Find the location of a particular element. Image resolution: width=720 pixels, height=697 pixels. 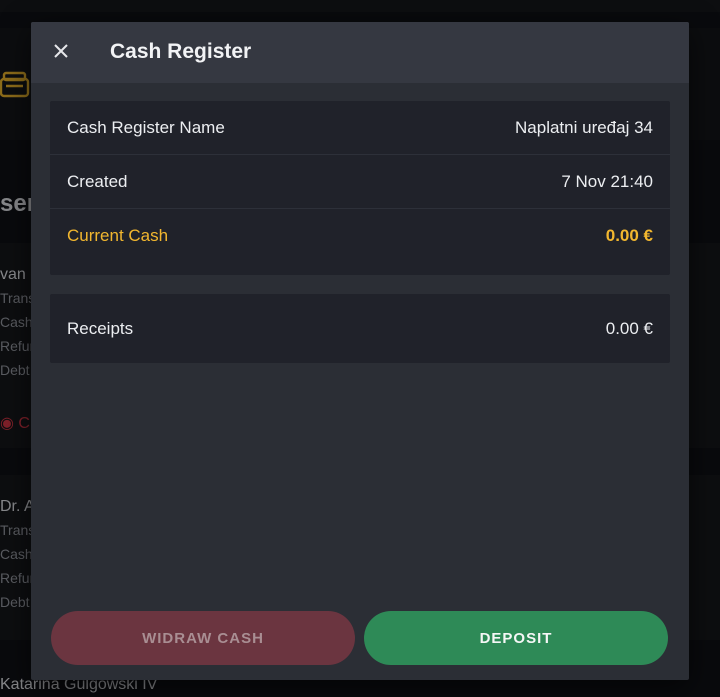

detail-value: 7 Nov 21:40 is located at coordinates (607, 181).